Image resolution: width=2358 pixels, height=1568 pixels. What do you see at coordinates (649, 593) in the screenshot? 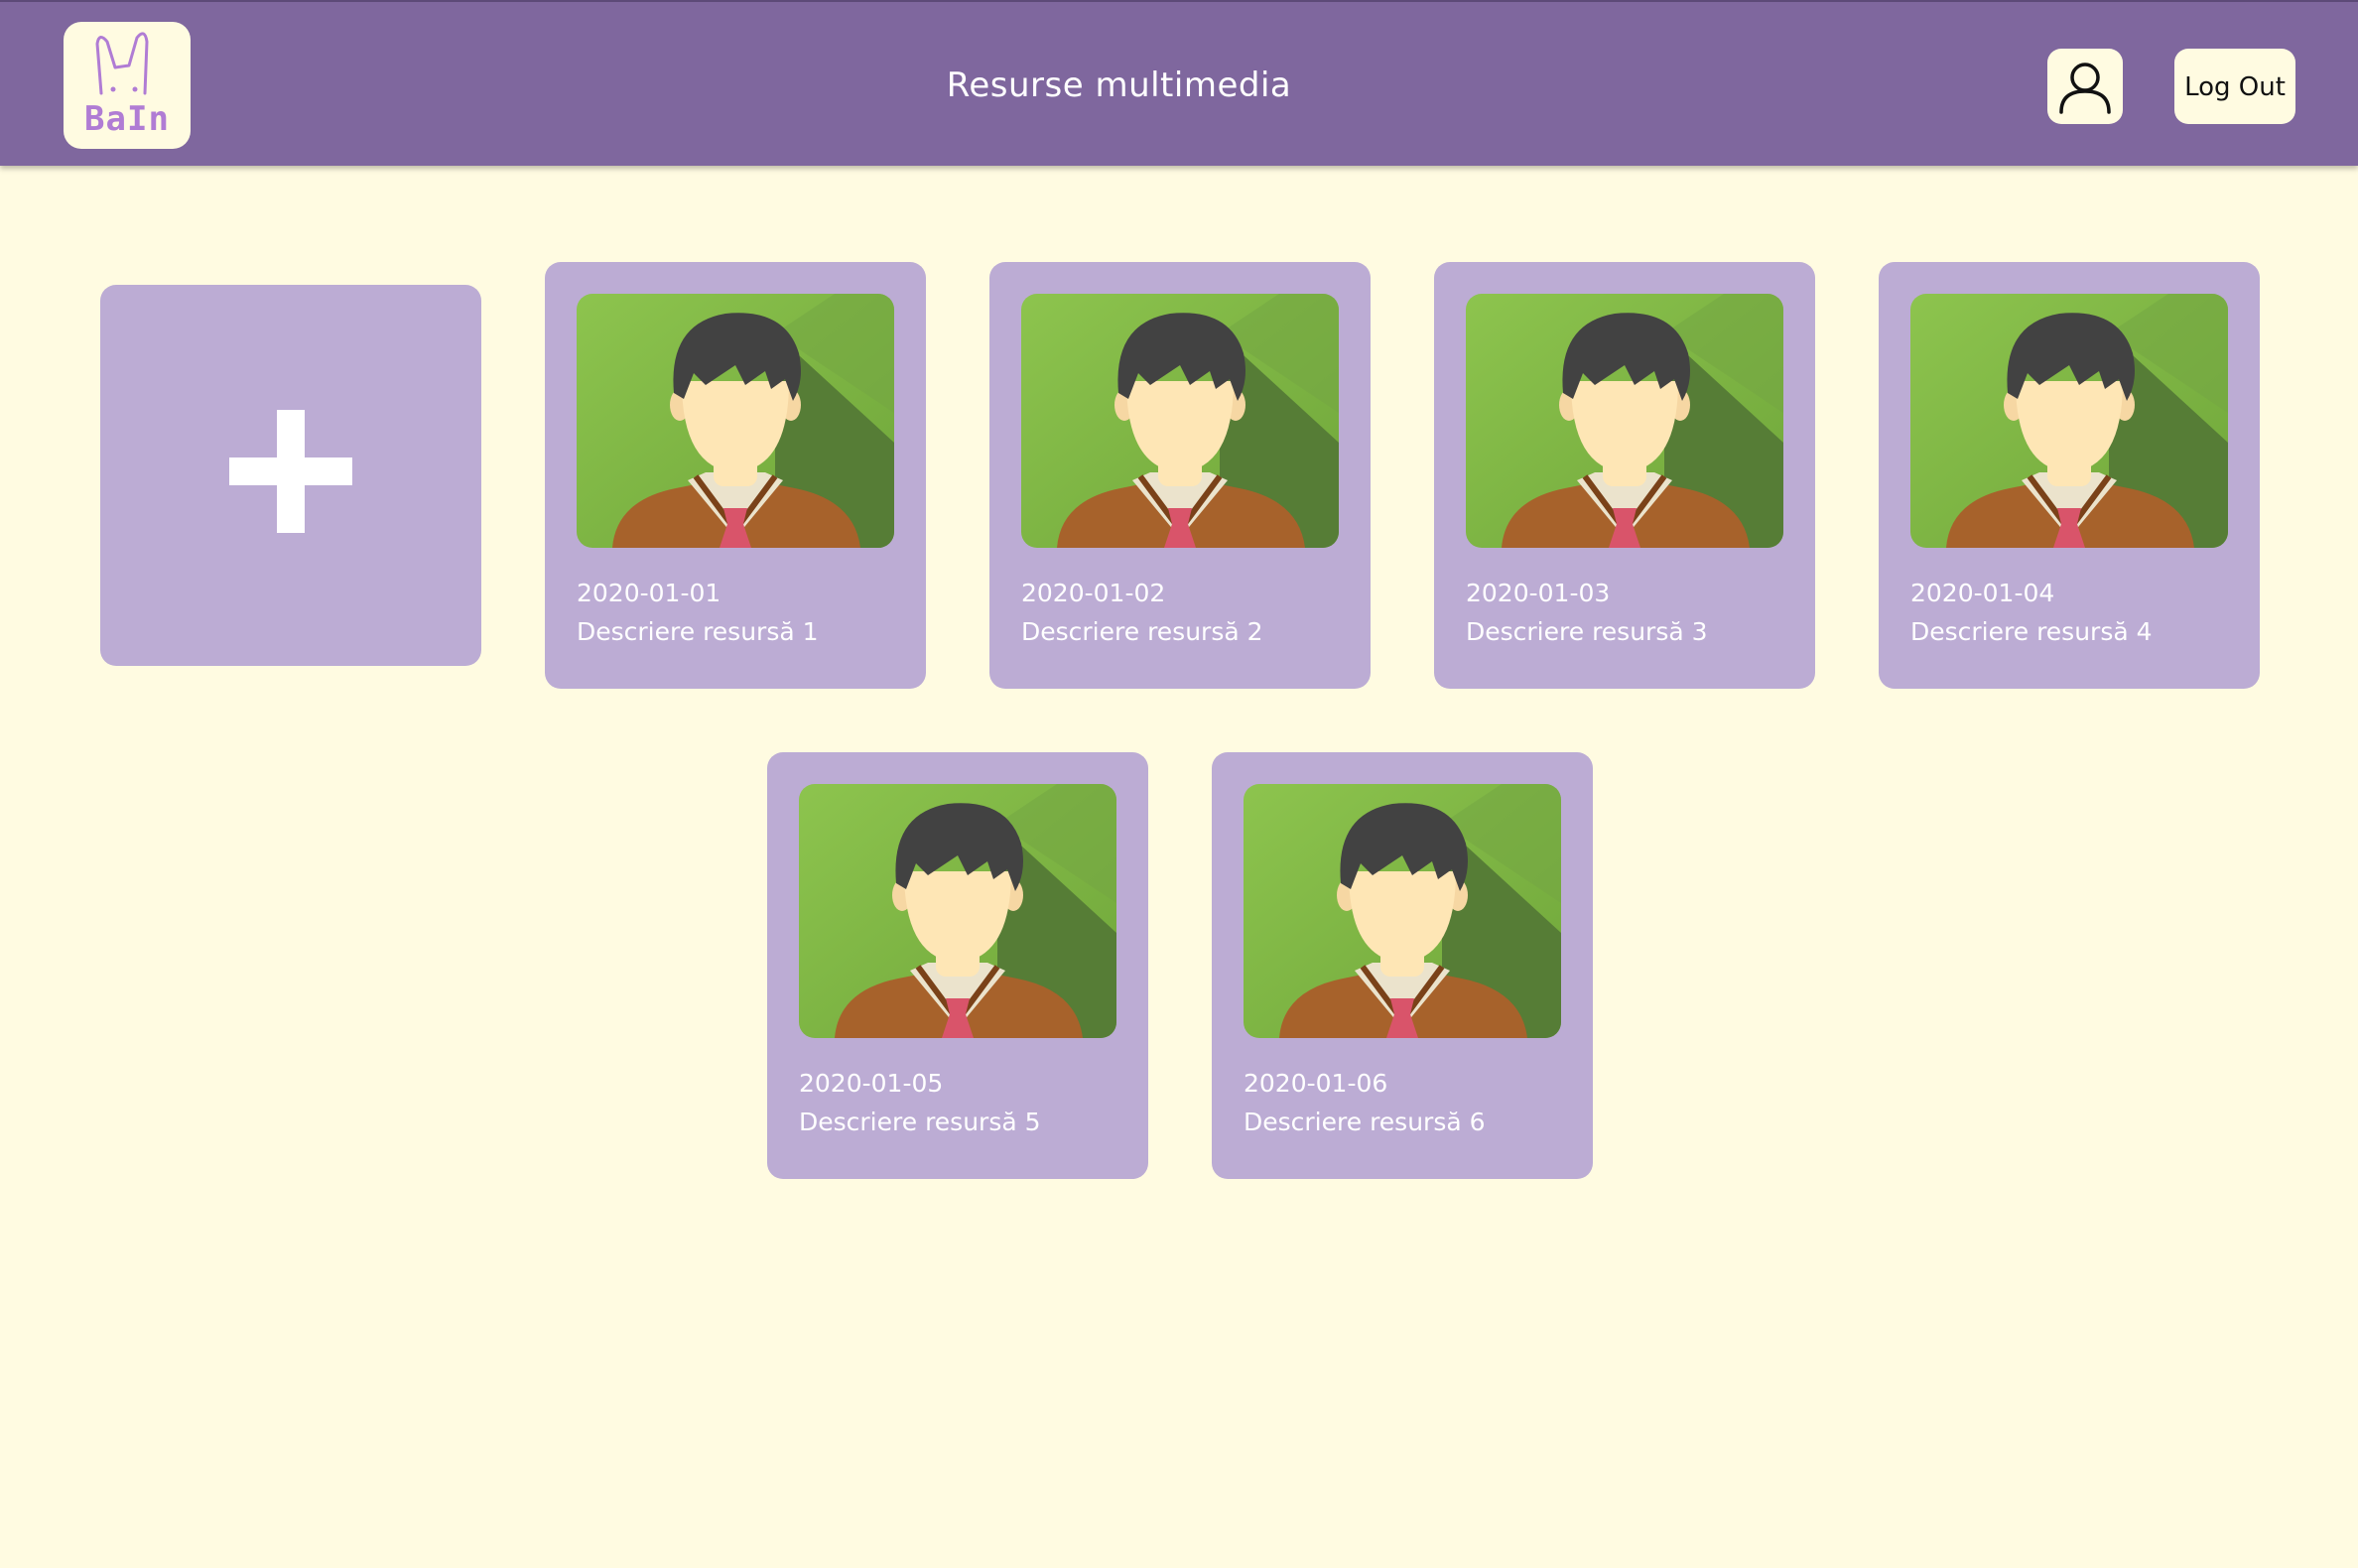
I see `resource-date: 2020-01-01` at bounding box center [649, 593].